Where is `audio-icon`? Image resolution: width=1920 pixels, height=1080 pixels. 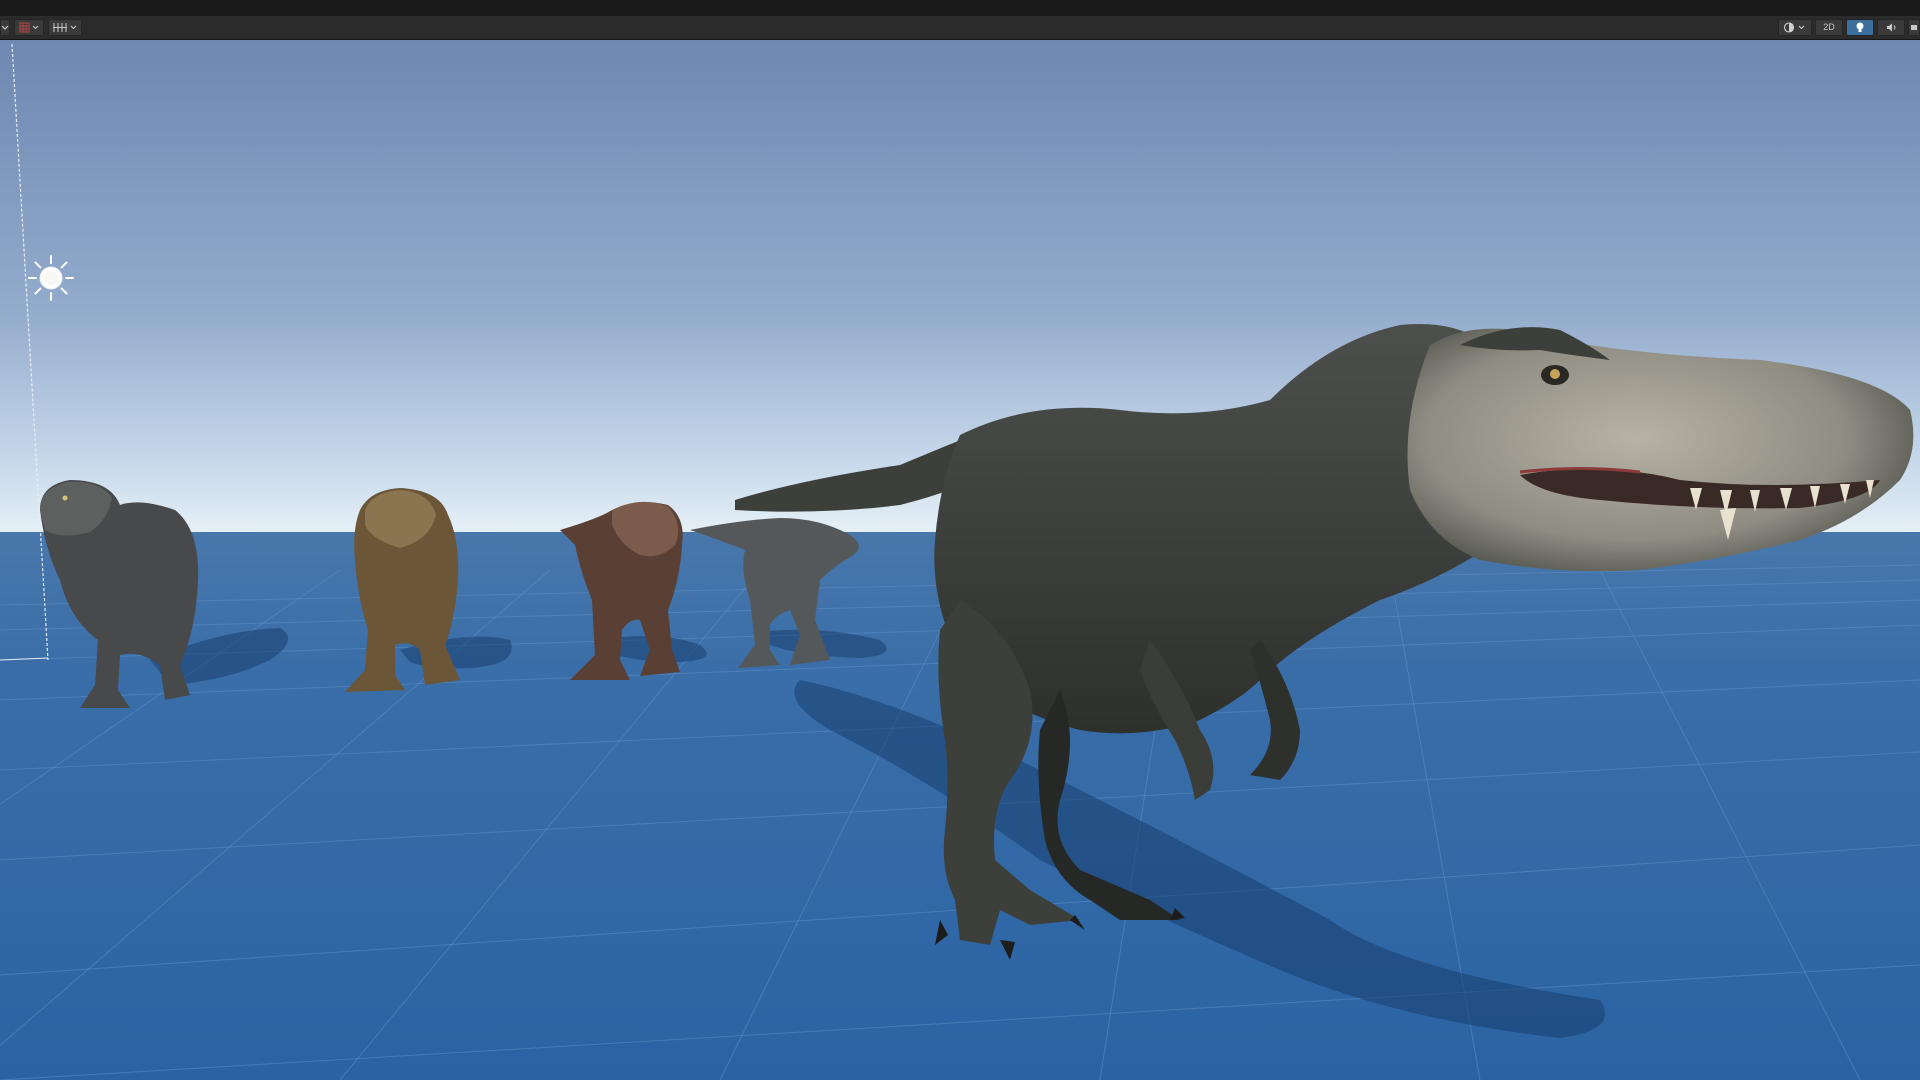 audio-icon is located at coordinates (1891, 27).